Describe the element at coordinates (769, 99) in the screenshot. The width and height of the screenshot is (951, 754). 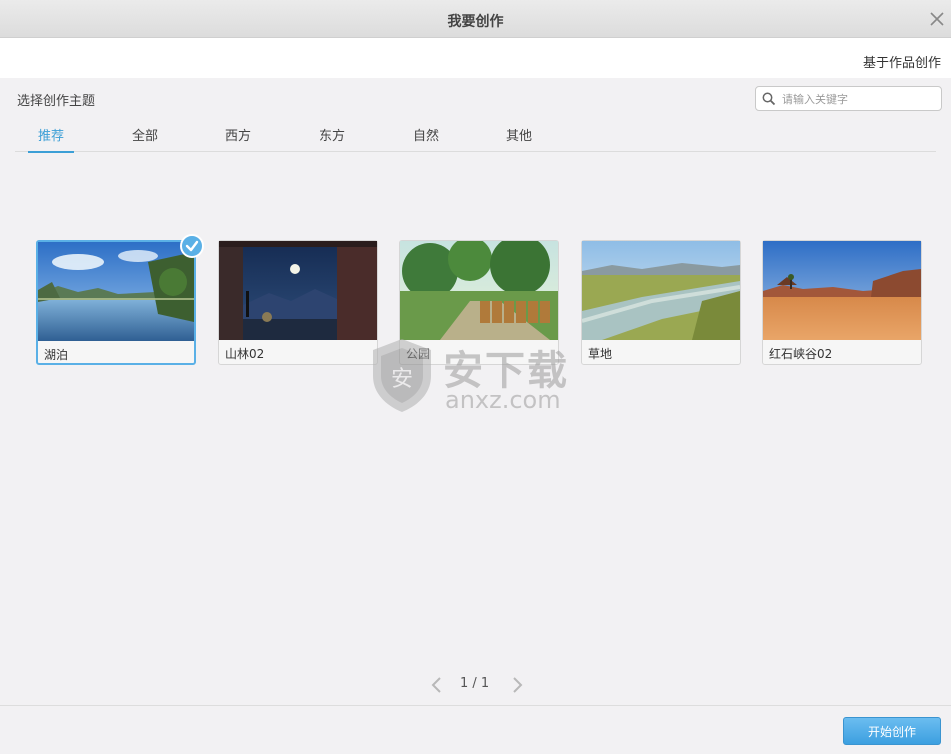
I see `search-icon` at that location.